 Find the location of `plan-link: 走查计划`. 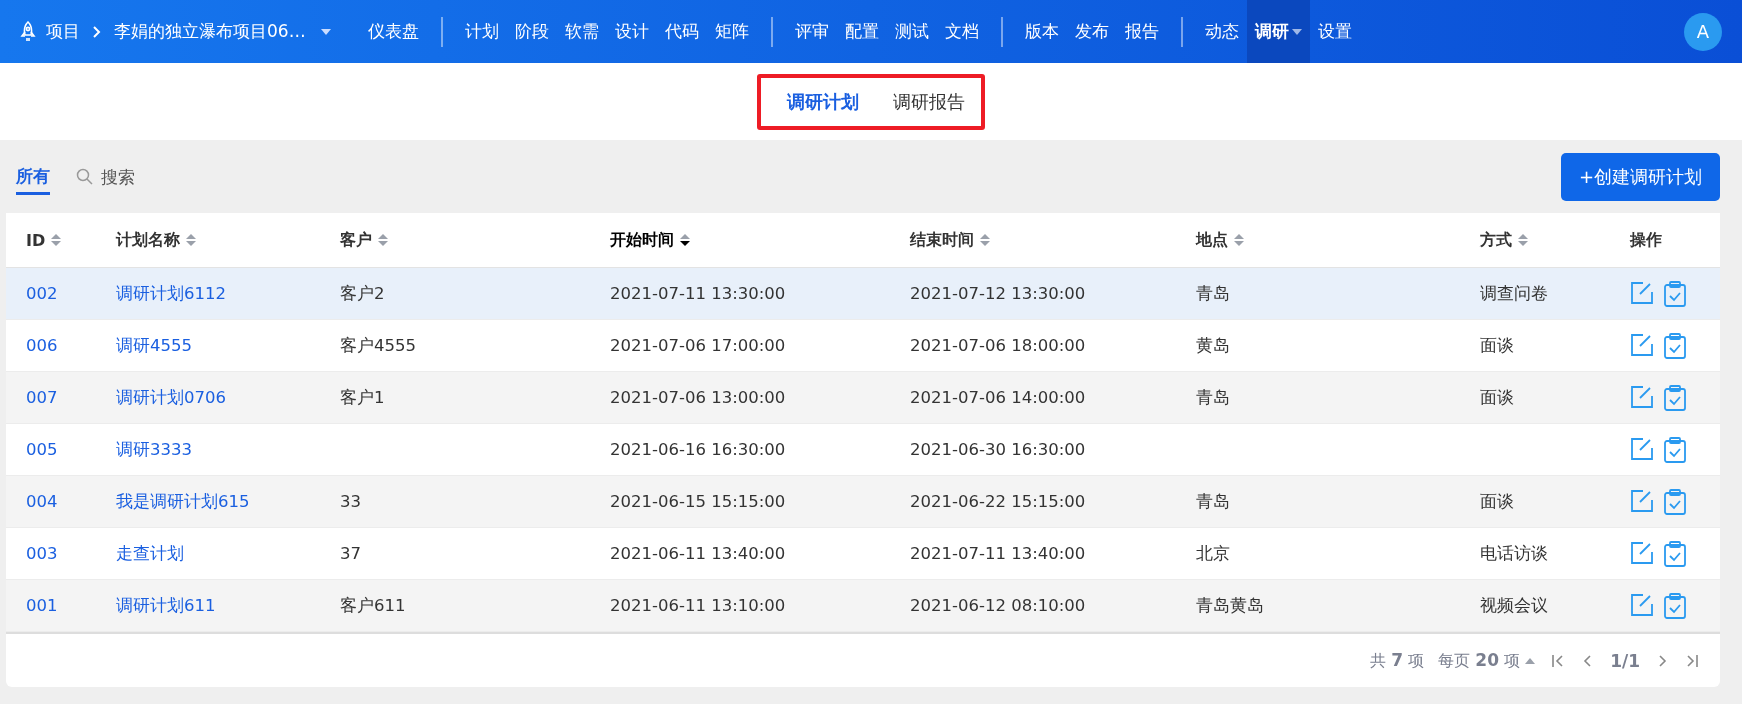

plan-link: 走查计划 is located at coordinates (150, 553).